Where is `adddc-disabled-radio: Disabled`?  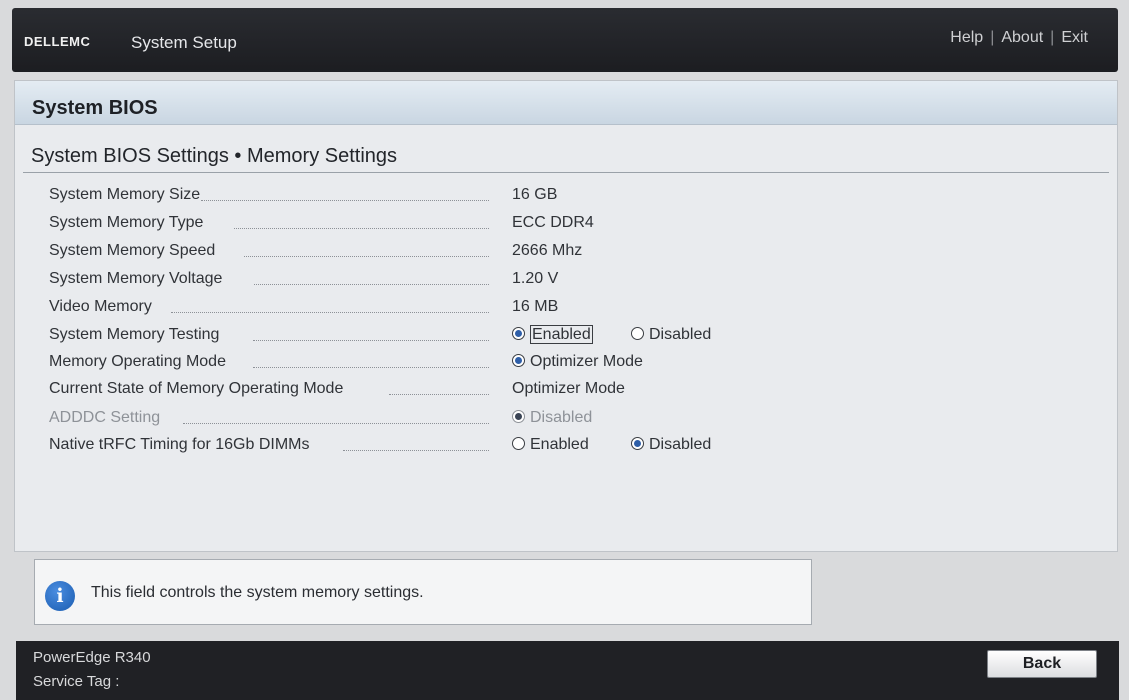
adddc-disabled-radio: Disabled is located at coordinates (552, 418).